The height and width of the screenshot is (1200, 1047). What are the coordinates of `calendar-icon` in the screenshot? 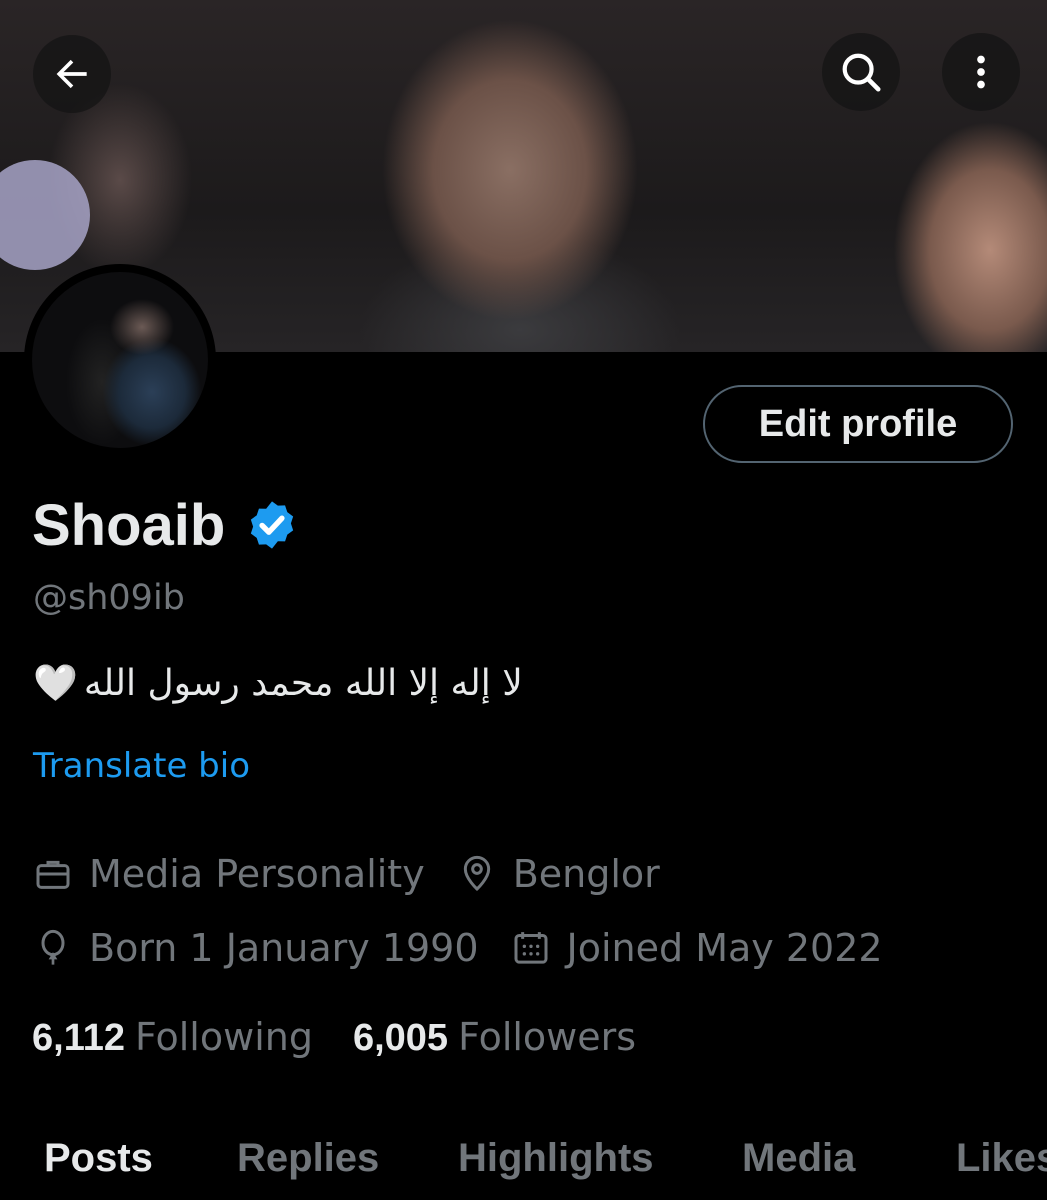 It's located at (531, 948).